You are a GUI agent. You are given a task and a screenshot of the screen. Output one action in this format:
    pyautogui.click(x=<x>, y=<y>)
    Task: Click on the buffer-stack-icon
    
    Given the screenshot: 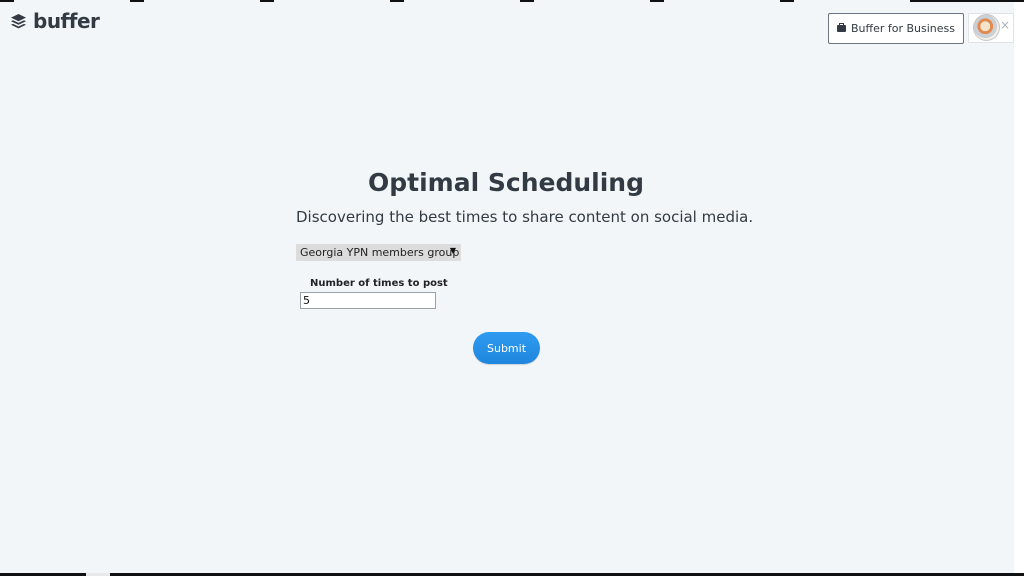 What is the action you would take?
    pyautogui.click(x=18, y=21)
    